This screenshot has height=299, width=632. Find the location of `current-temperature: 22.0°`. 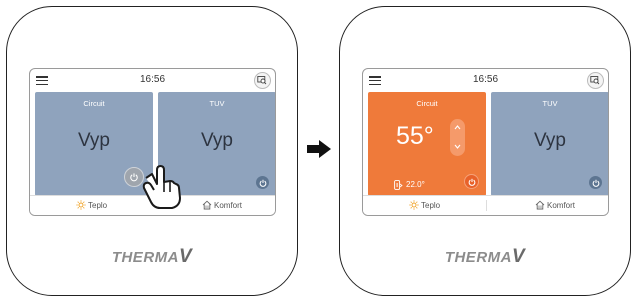

current-temperature: 22.0° is located at coordinates (415, 184).